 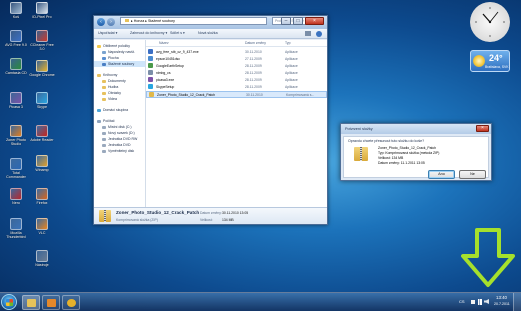 What do you see at coordinates (116, 110) in the screenshot?
I see `nav-item-label: Domácí skupina` at bounding box center [116, 110].